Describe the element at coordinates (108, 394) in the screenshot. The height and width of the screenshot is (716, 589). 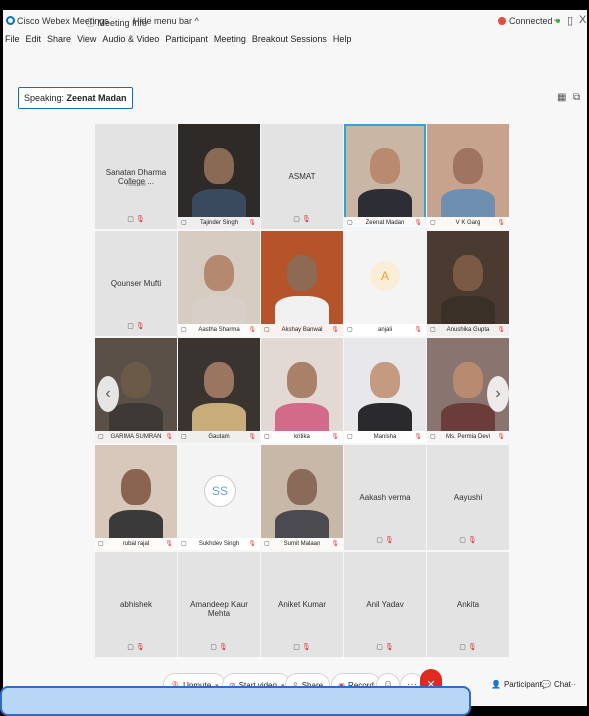
I see `previous-page-button: ‹` at that location.